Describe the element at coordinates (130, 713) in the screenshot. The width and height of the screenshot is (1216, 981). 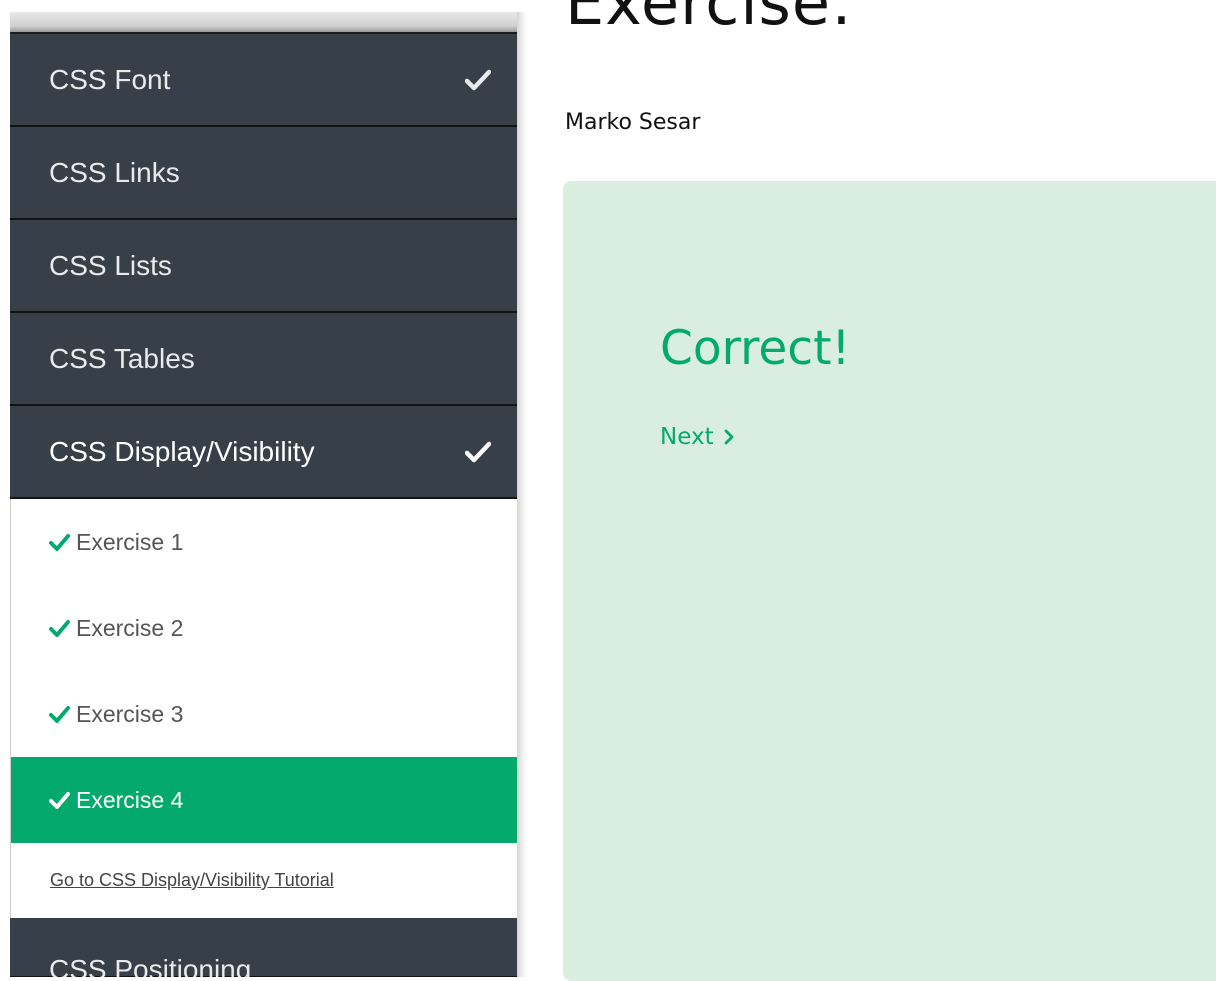
I see `exercise-label: Exercise 3` at that location.